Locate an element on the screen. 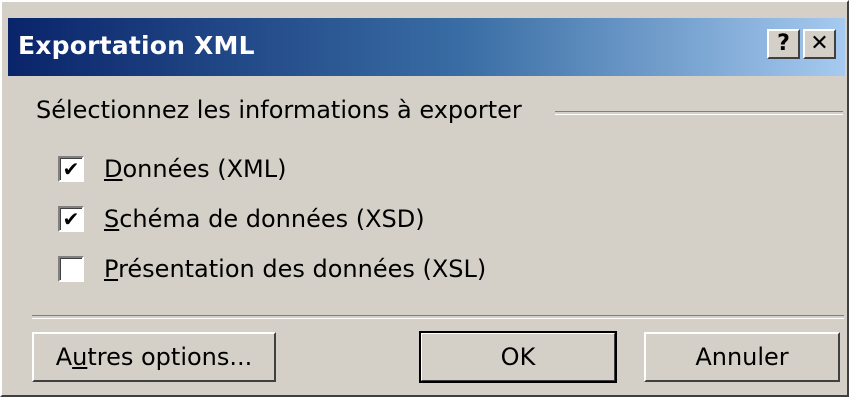  help-button: ? is located at coordinates (783, 44).